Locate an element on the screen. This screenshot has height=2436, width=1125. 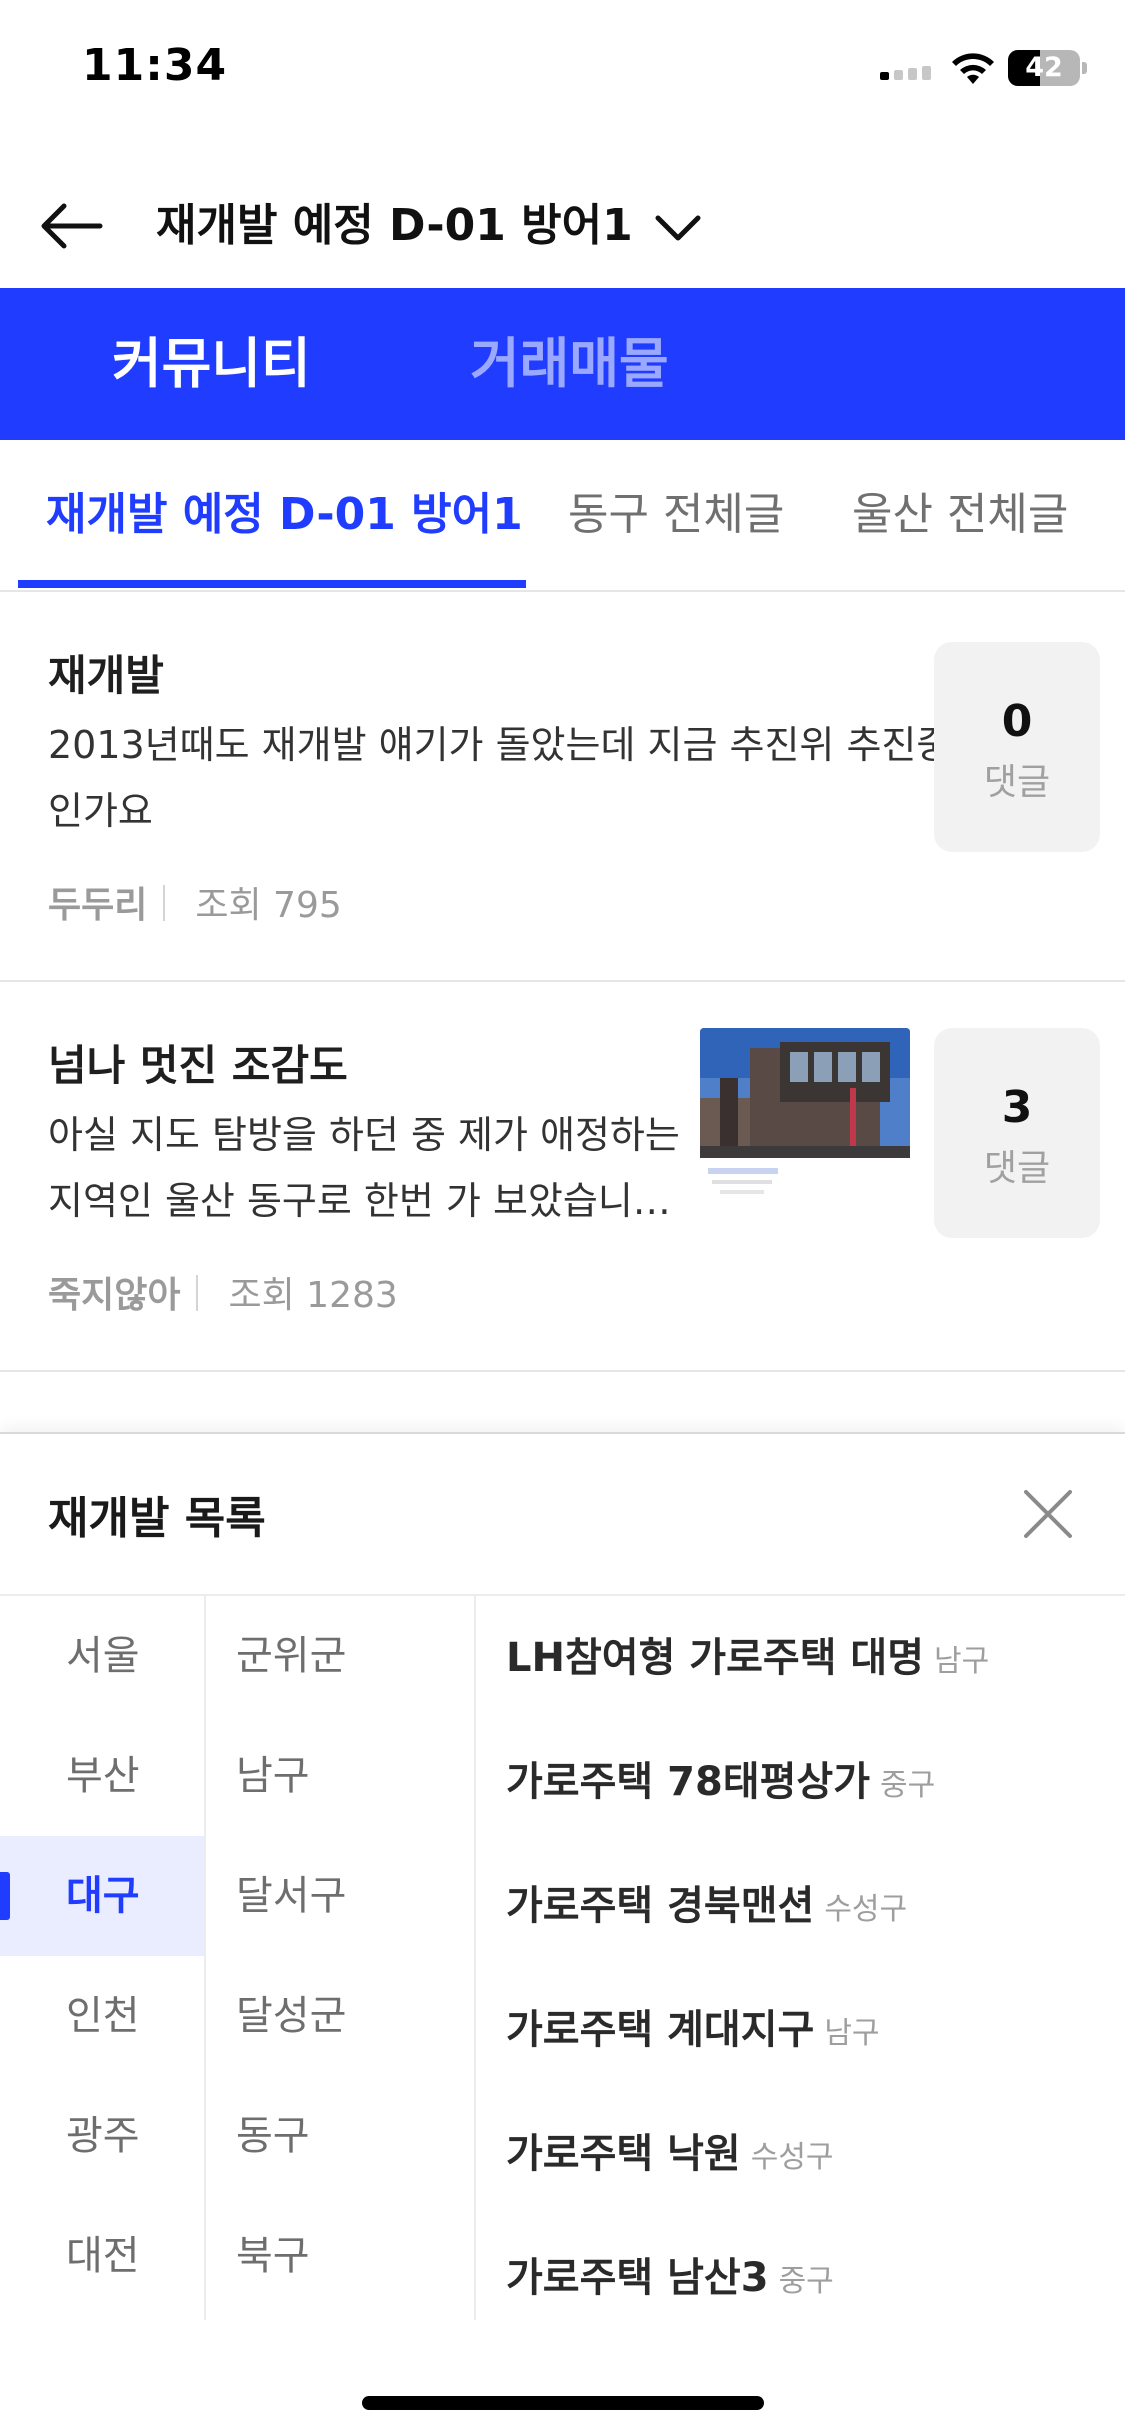
project-item: 가로주택 경북맨션 수성구 is located at coordinates (706, 1906).